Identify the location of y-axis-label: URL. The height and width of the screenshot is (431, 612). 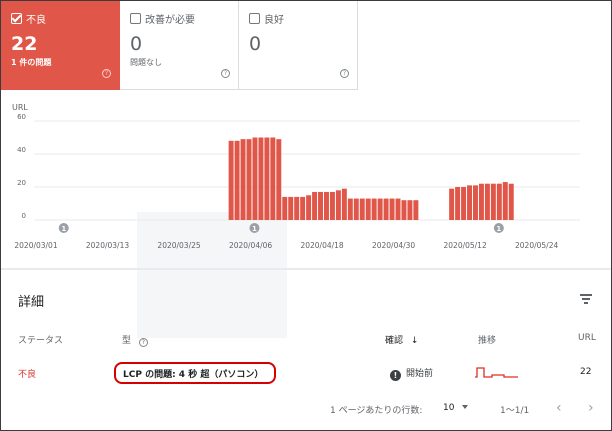
(20, 107).